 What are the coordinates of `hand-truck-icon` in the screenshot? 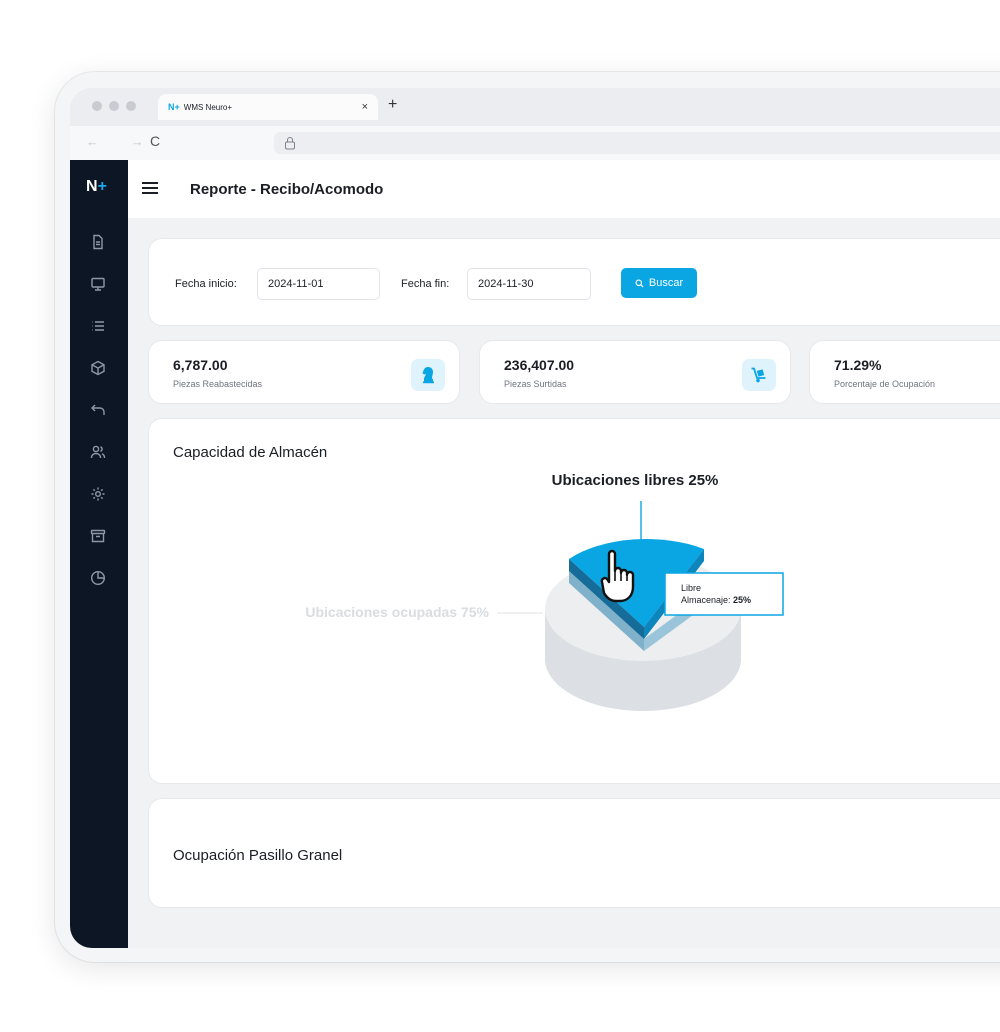 It's located at (759, 375).